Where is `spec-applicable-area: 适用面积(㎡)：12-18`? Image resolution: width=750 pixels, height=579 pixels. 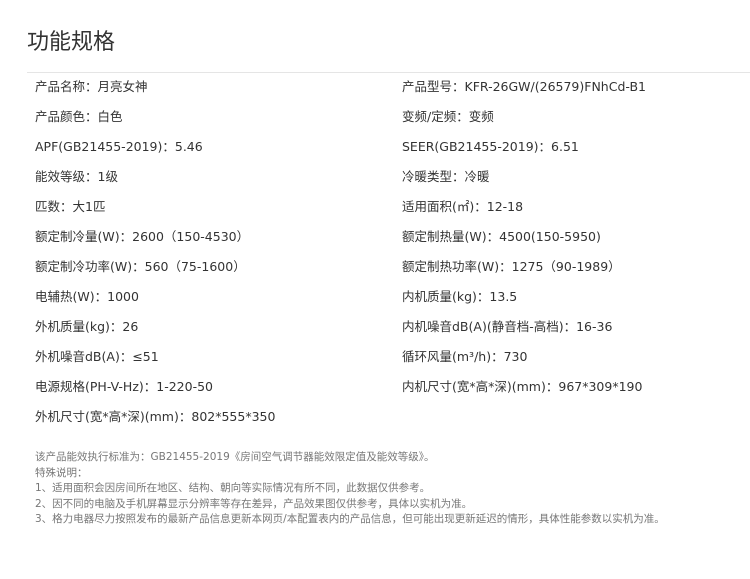 spec-applicable-area: 适用面积(㎡)：12-18 is located at coordinates (463, 206).